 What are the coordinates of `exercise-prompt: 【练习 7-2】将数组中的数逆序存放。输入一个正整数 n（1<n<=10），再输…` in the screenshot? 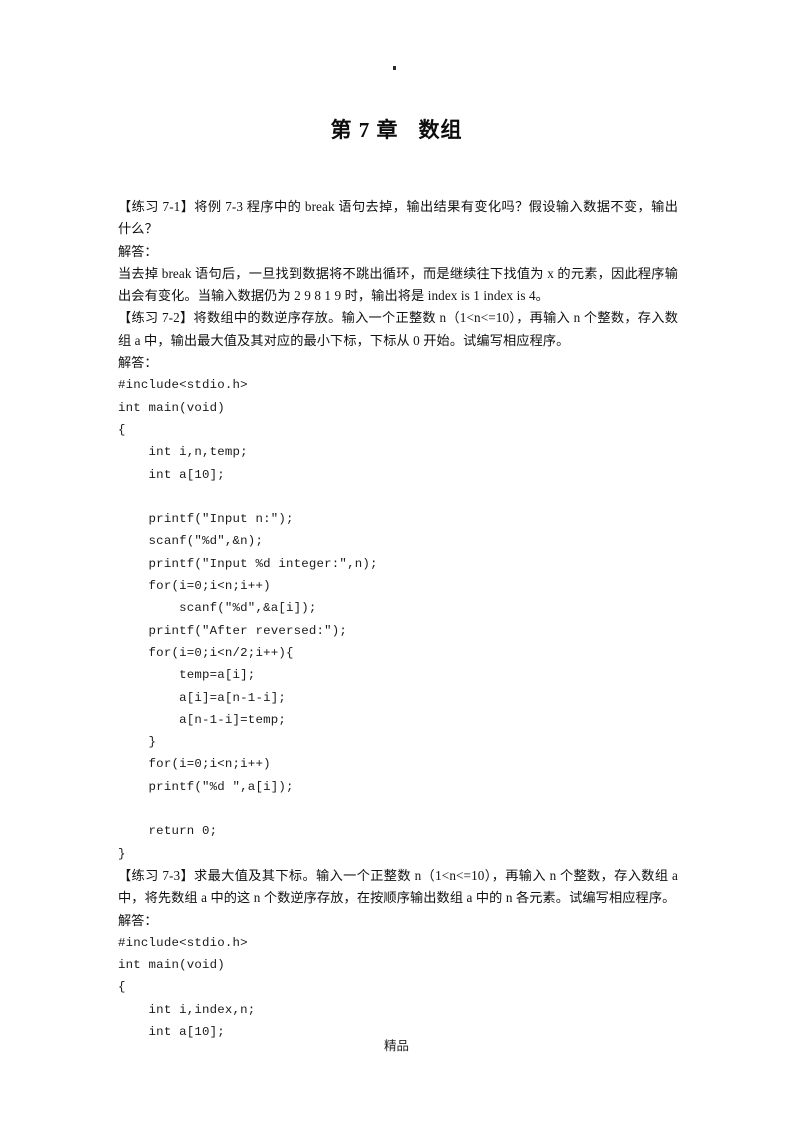 It's located at (398, 329).